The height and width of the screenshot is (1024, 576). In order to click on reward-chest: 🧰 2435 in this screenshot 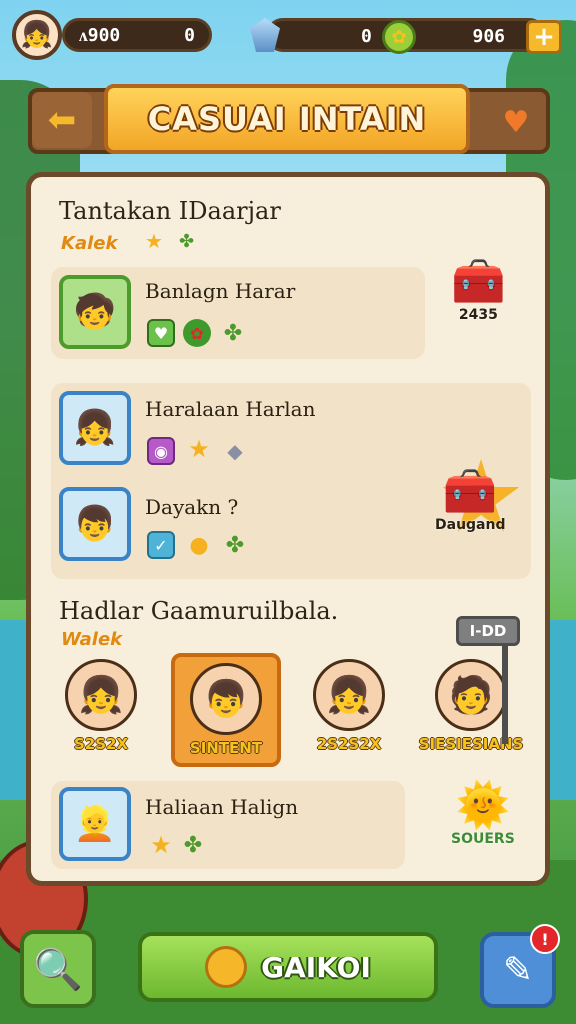, I will do `click(478, 290)`.